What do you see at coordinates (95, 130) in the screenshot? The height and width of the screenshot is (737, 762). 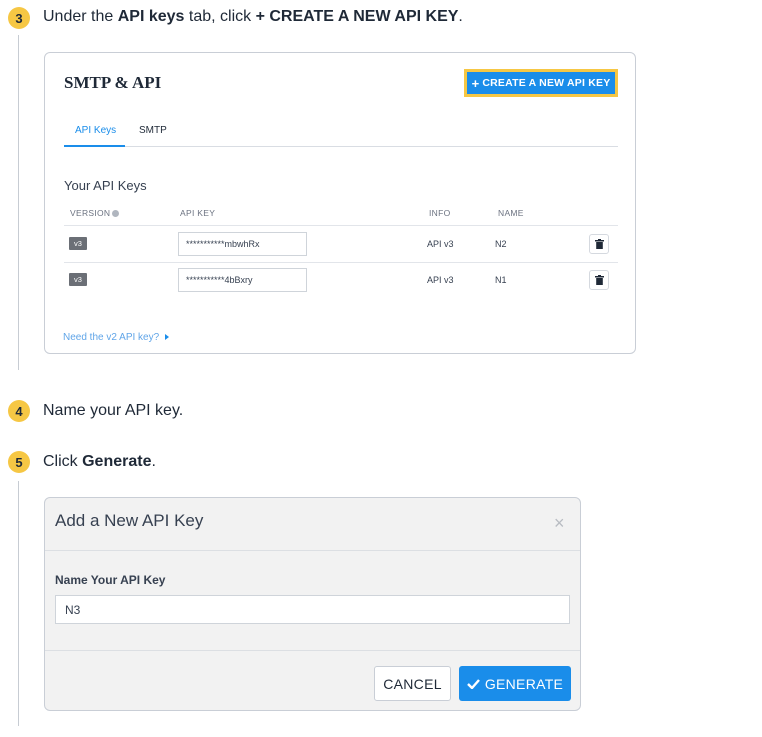 I see `tab-api-keys: API Keys` at bounding box center [95, 130].